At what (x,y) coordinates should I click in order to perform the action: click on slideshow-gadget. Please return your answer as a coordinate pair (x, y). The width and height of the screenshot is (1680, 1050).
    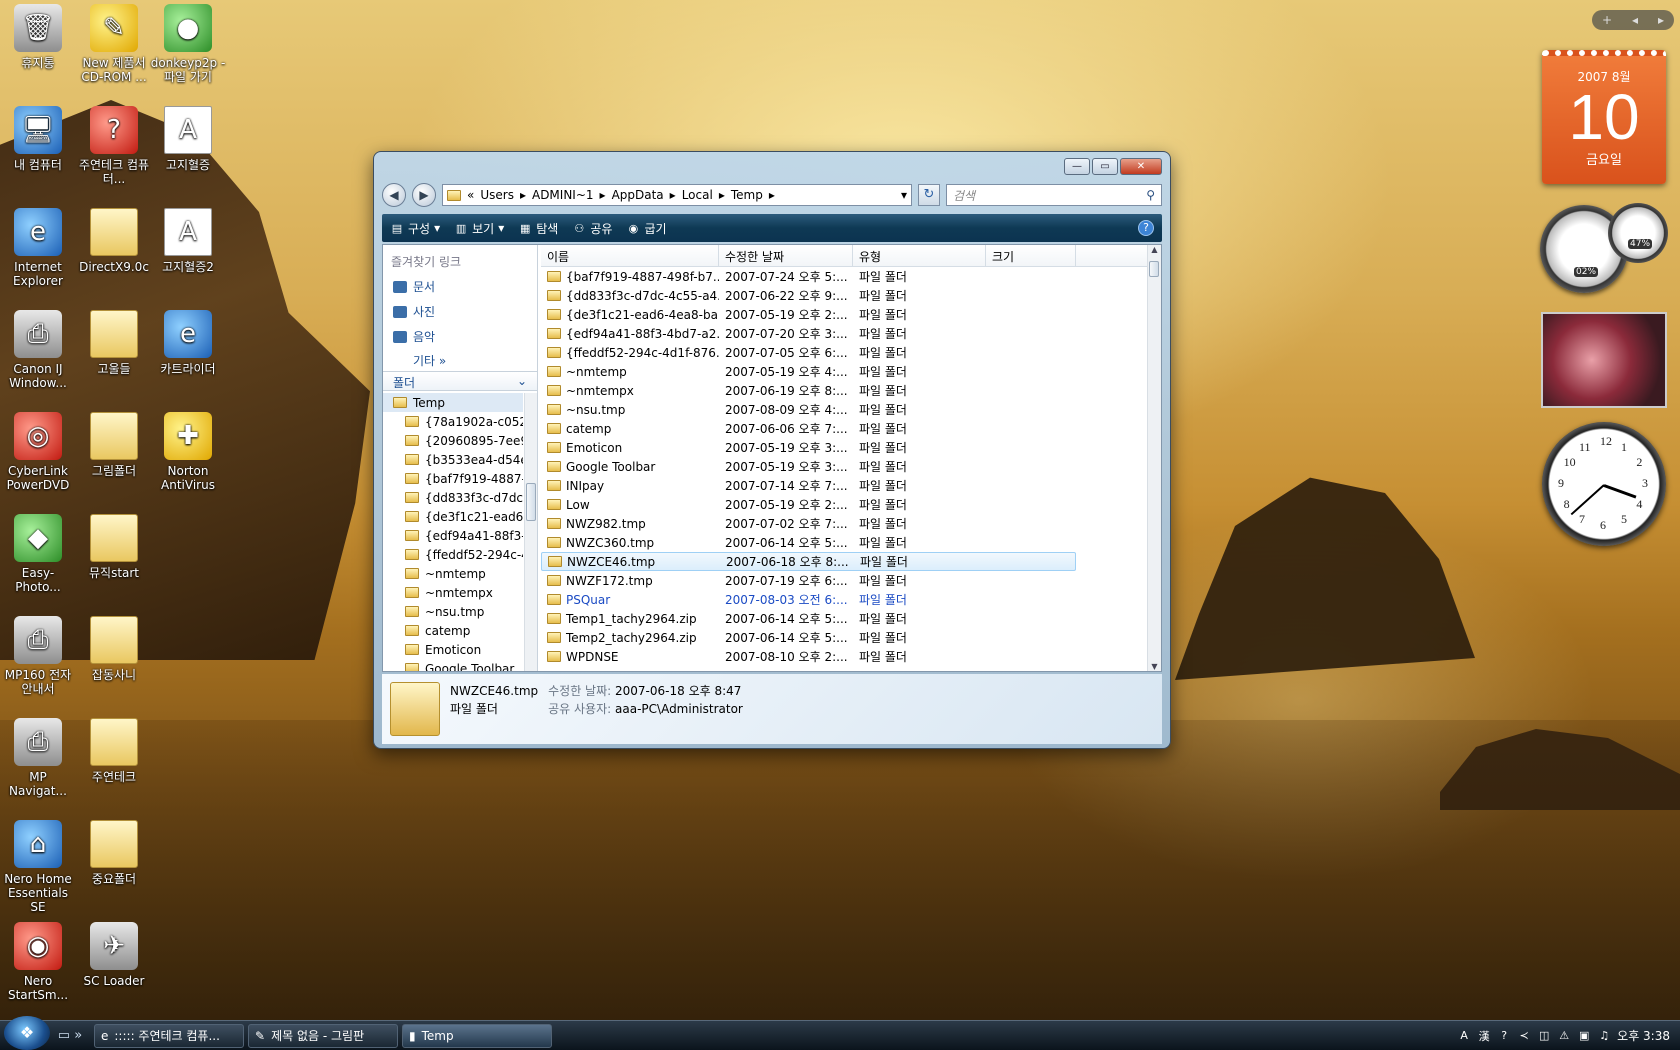
    Looking at the image, I should click on (1604, 360).